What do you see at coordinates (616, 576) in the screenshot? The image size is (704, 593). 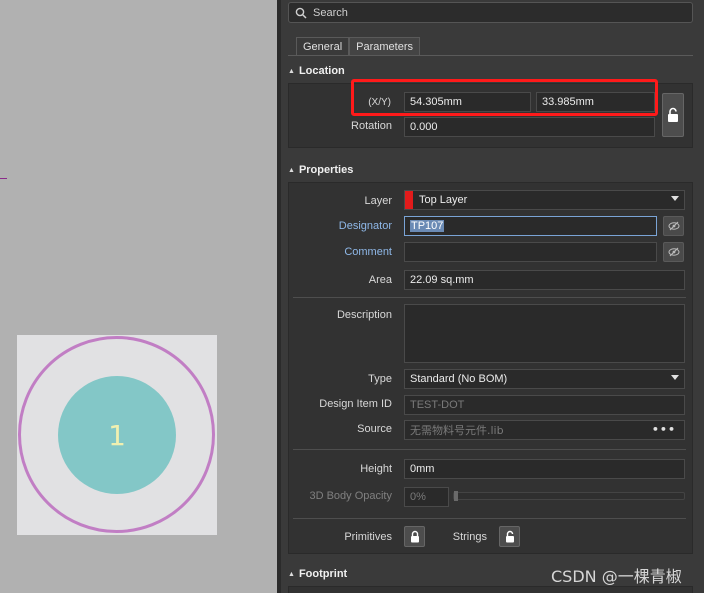 I see `watermark: CSDN @一棵青椒` at bounding box center [616, 576].